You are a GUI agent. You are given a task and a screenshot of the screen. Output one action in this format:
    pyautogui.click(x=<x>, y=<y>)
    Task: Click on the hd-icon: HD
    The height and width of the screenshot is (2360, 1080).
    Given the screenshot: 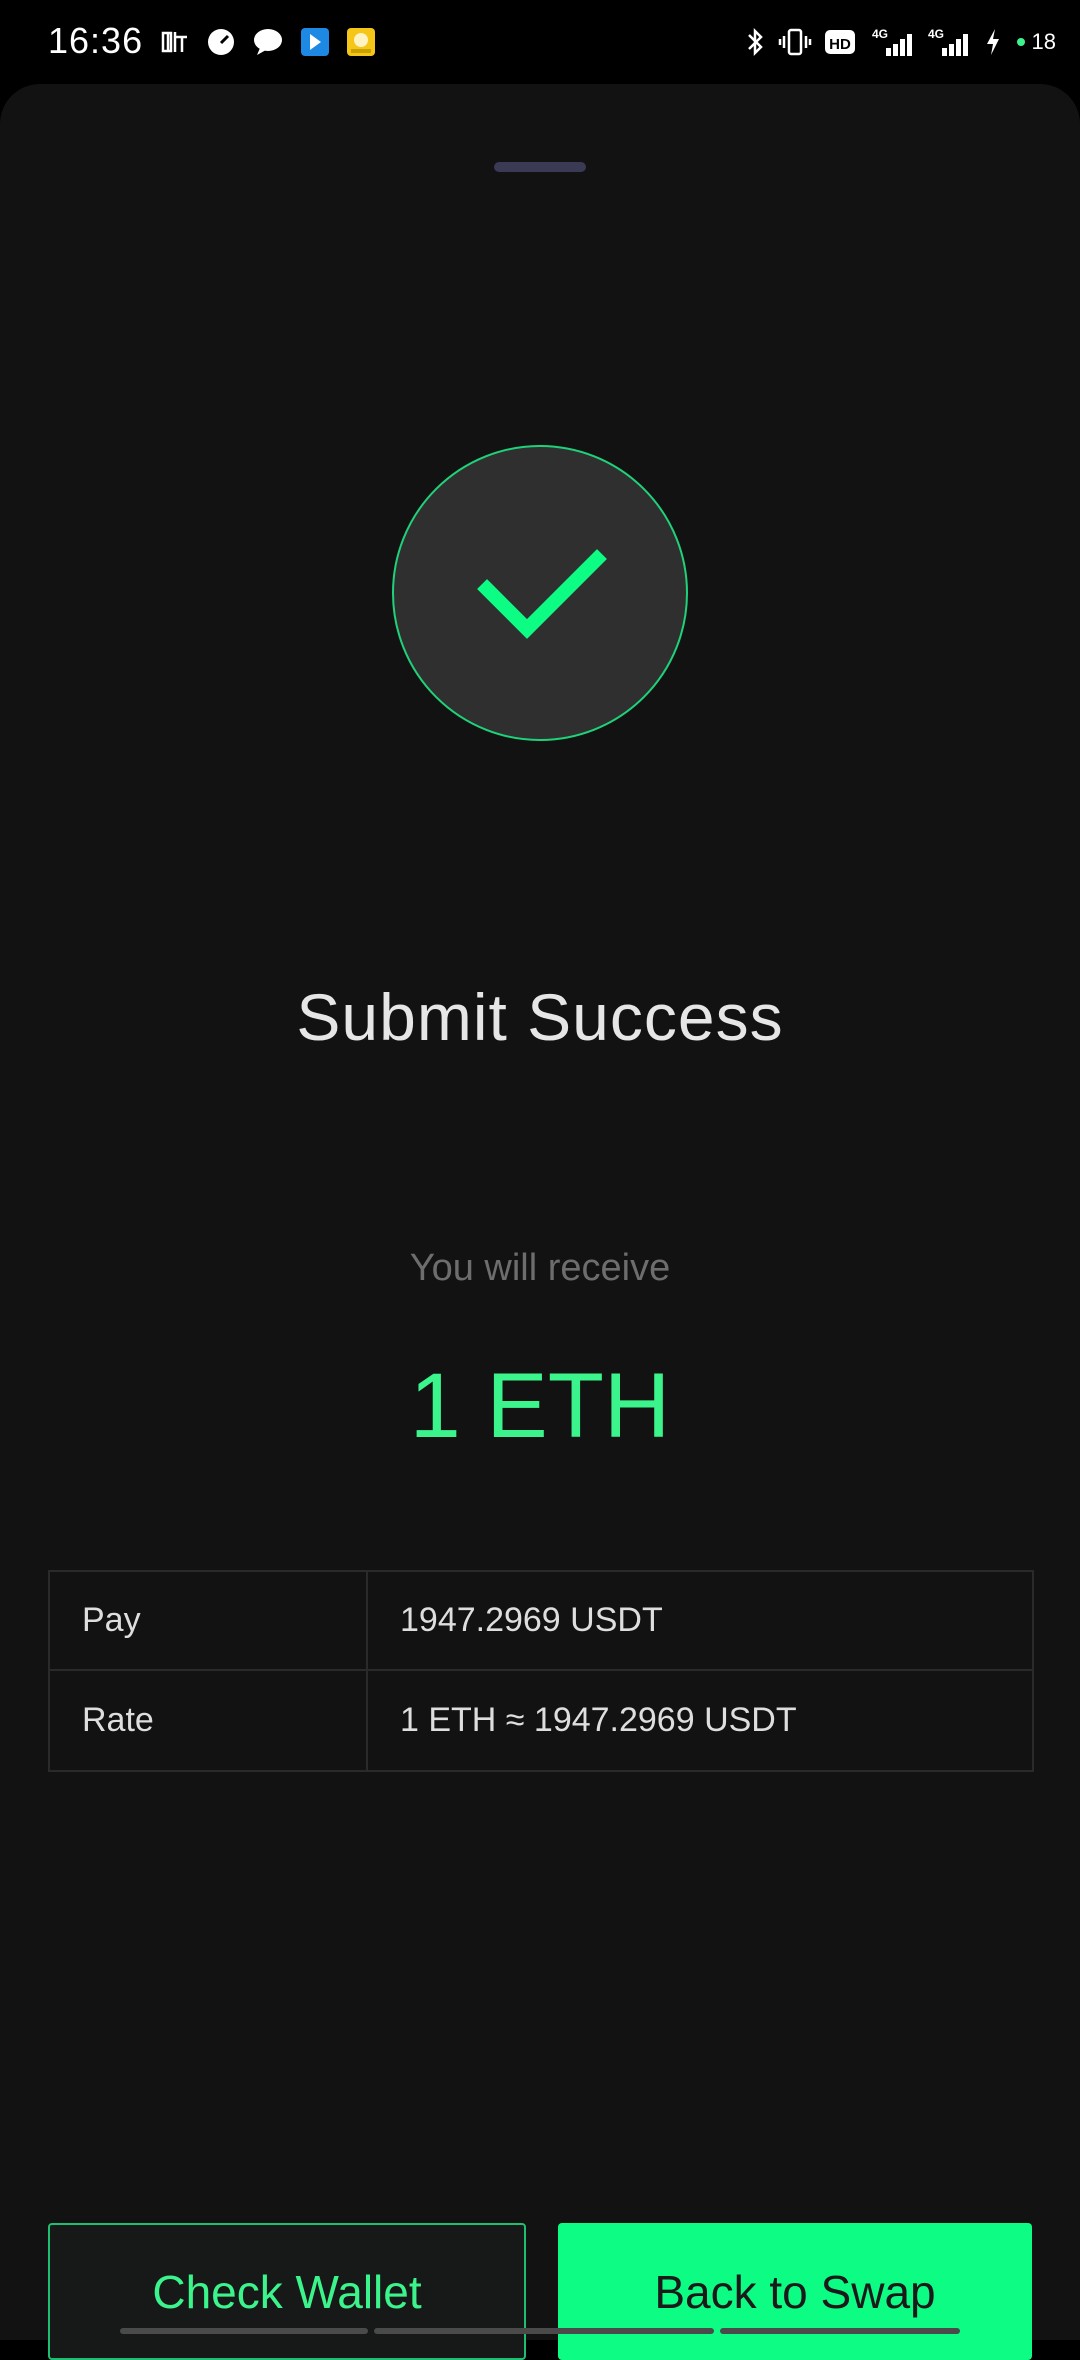 What is the action you would take?
    pyautogui.click(x=842, y=42)
    